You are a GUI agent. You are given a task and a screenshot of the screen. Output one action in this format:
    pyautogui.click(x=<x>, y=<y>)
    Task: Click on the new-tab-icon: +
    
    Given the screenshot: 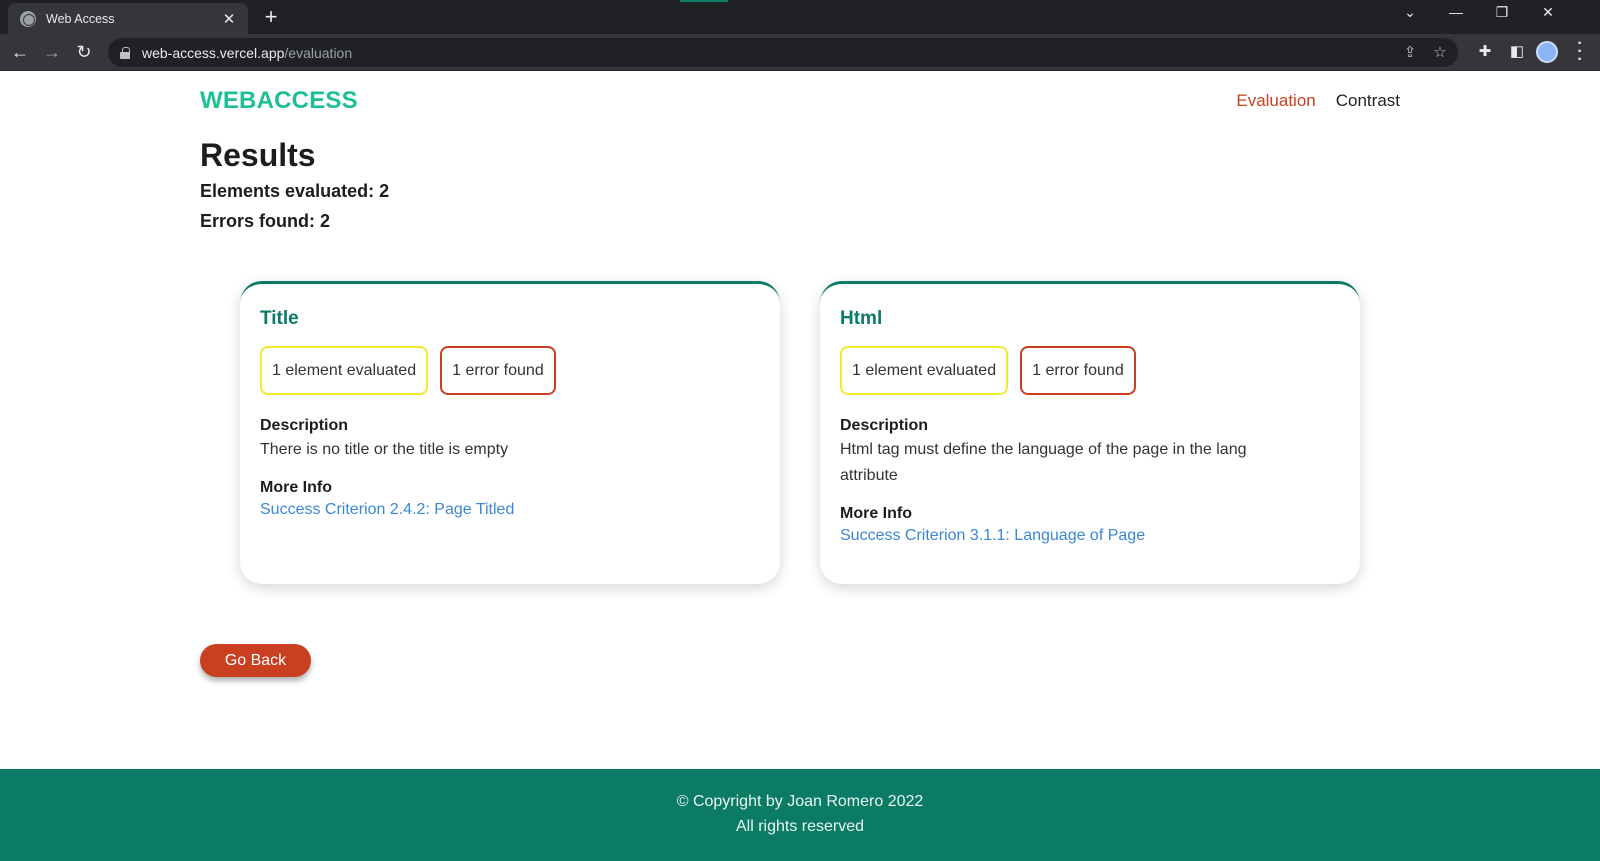 What is the action you would take?
    pyautogui.click(x=271, y=17)
    